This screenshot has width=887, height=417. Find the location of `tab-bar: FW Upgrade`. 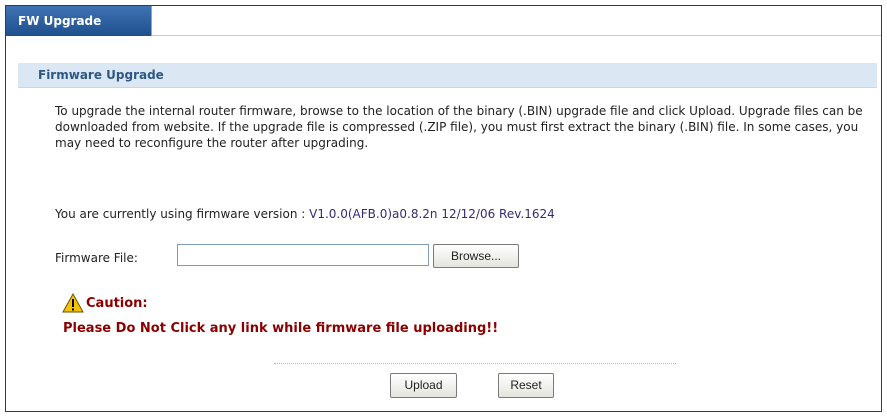

tab-bar: FW Upgrade is located at coordinates (443, 21).